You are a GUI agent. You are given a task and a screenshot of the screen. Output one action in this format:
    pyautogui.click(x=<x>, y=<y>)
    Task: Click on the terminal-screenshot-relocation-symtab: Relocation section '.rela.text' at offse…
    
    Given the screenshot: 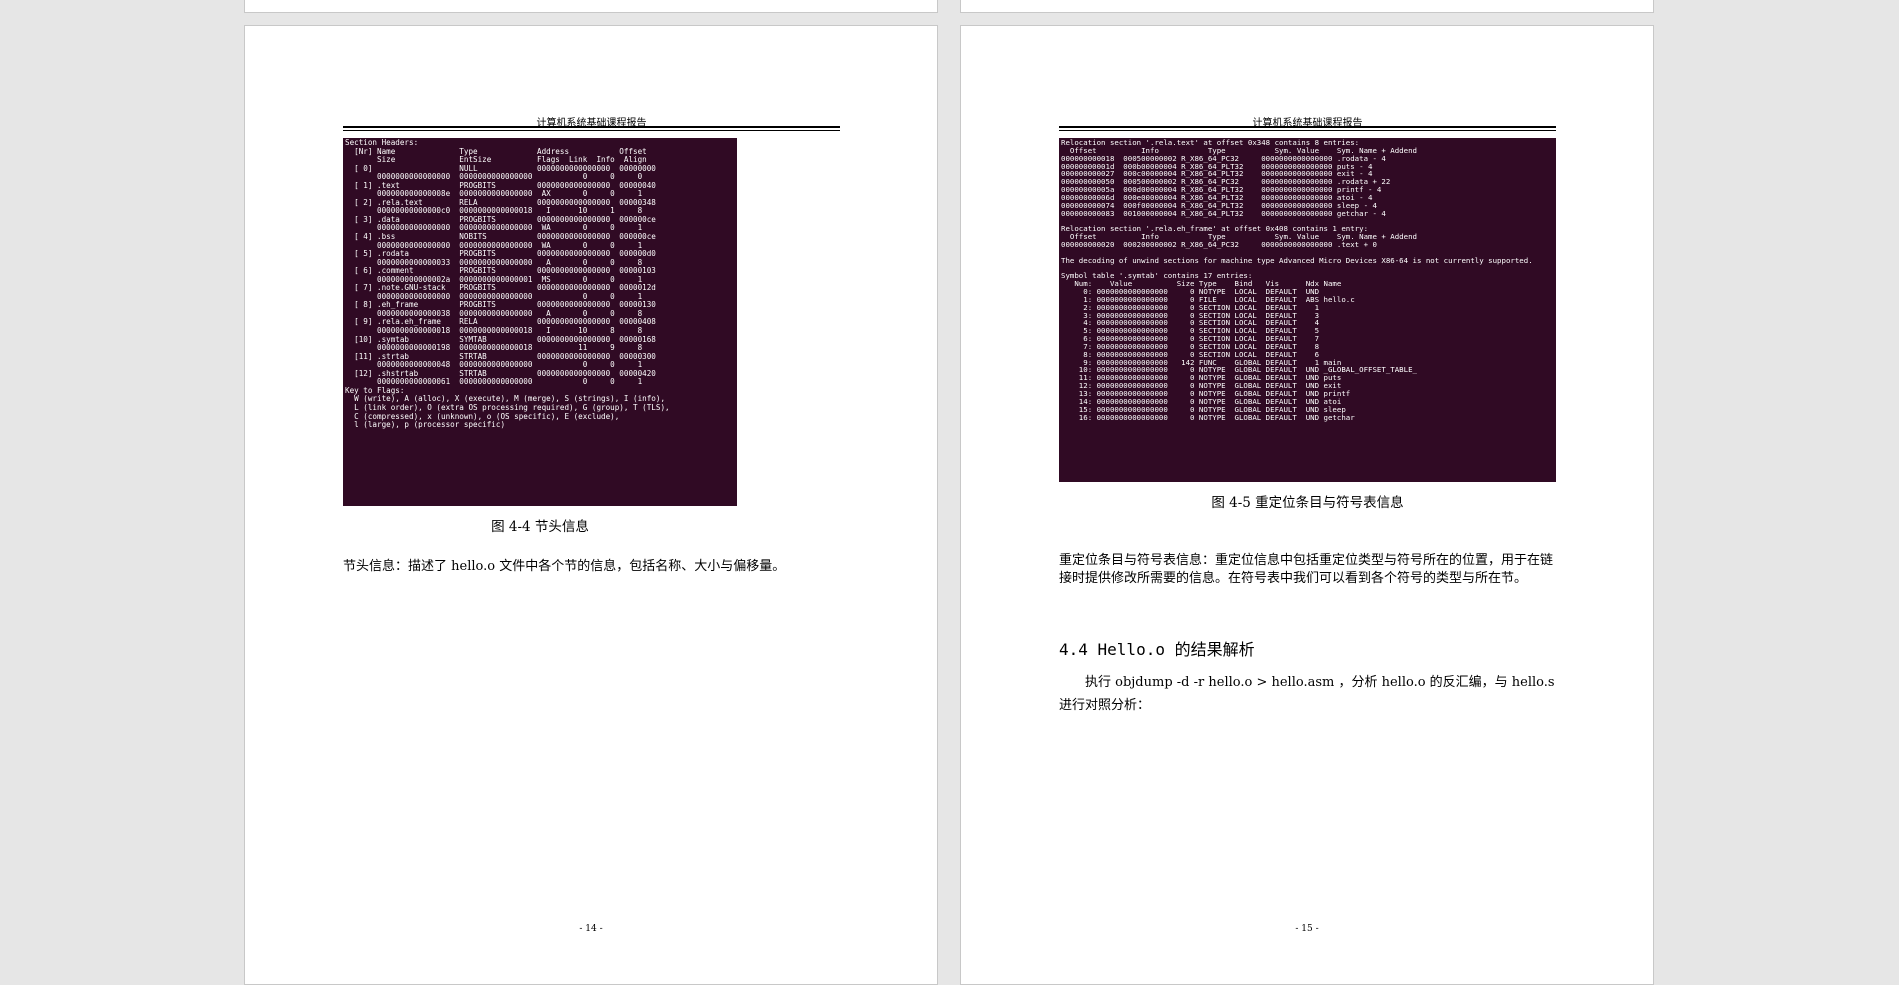 What is the action you would take?
    pyautogui.click(x=1307, y=310)
    